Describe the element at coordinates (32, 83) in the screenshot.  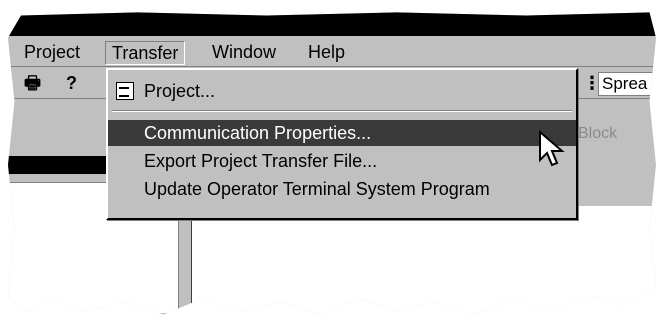
I see `print-icon: 🖶` at that location.